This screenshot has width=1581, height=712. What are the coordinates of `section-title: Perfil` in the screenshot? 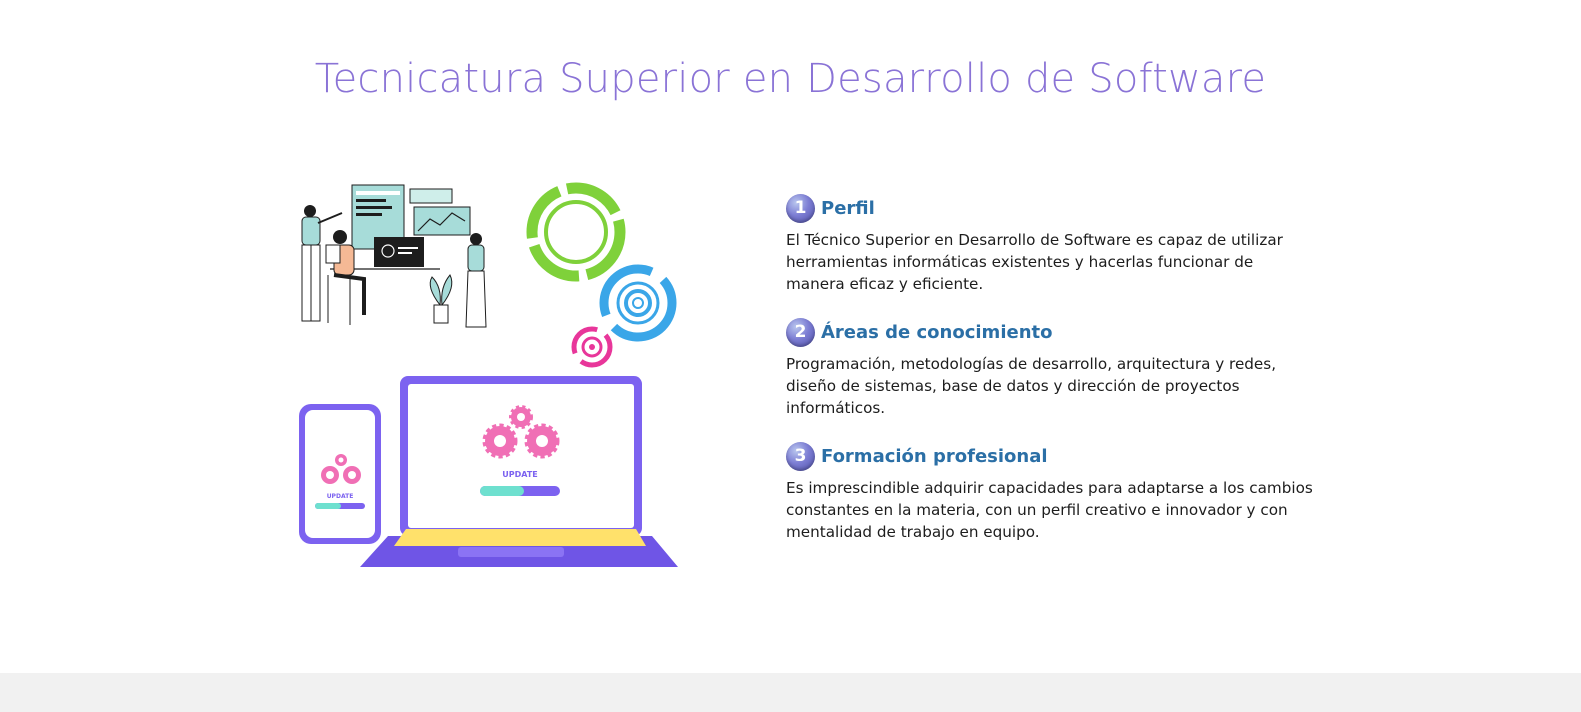 It's located at (848, 208).